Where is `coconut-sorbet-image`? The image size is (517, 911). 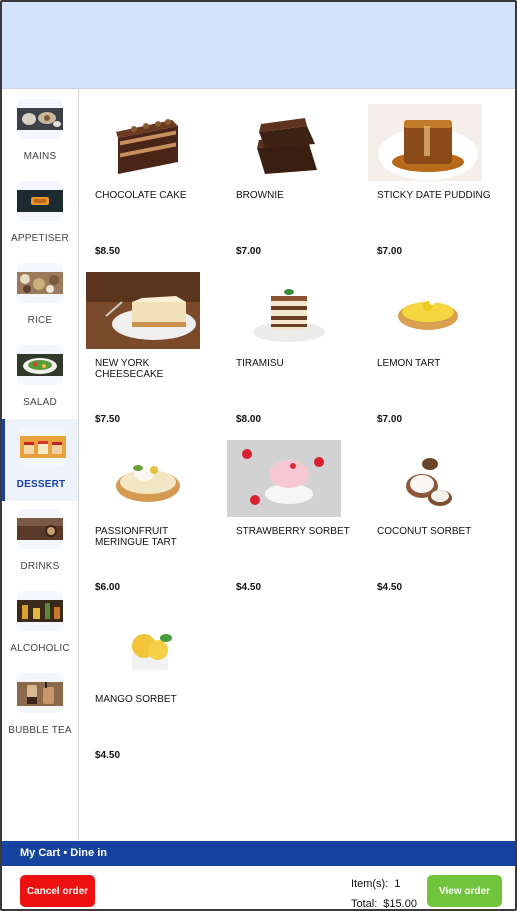
coconut-sorbet-image is located at coordinates (425, 478).